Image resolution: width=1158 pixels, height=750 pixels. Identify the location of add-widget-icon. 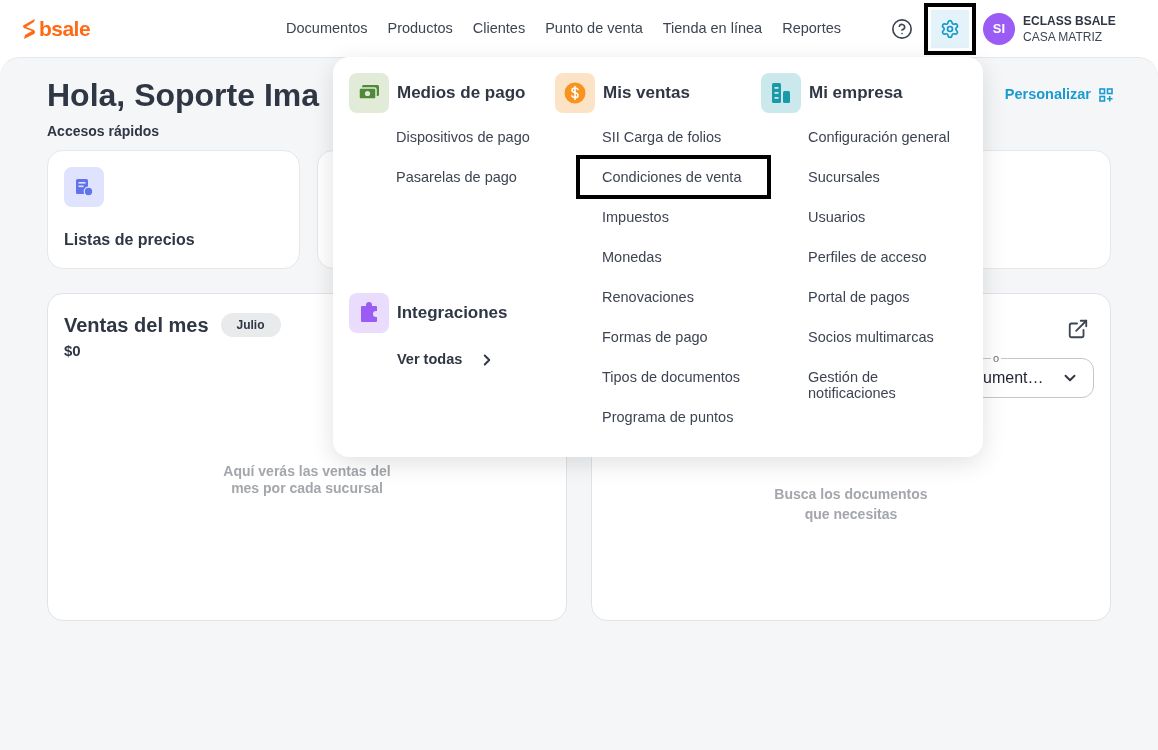
(1106, 95).